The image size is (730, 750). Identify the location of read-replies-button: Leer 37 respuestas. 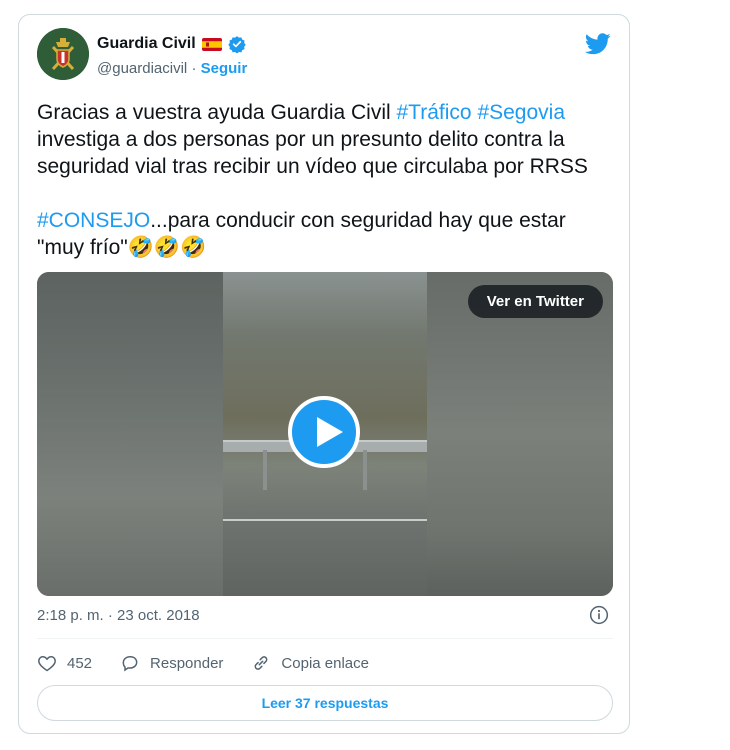
(325, 703).